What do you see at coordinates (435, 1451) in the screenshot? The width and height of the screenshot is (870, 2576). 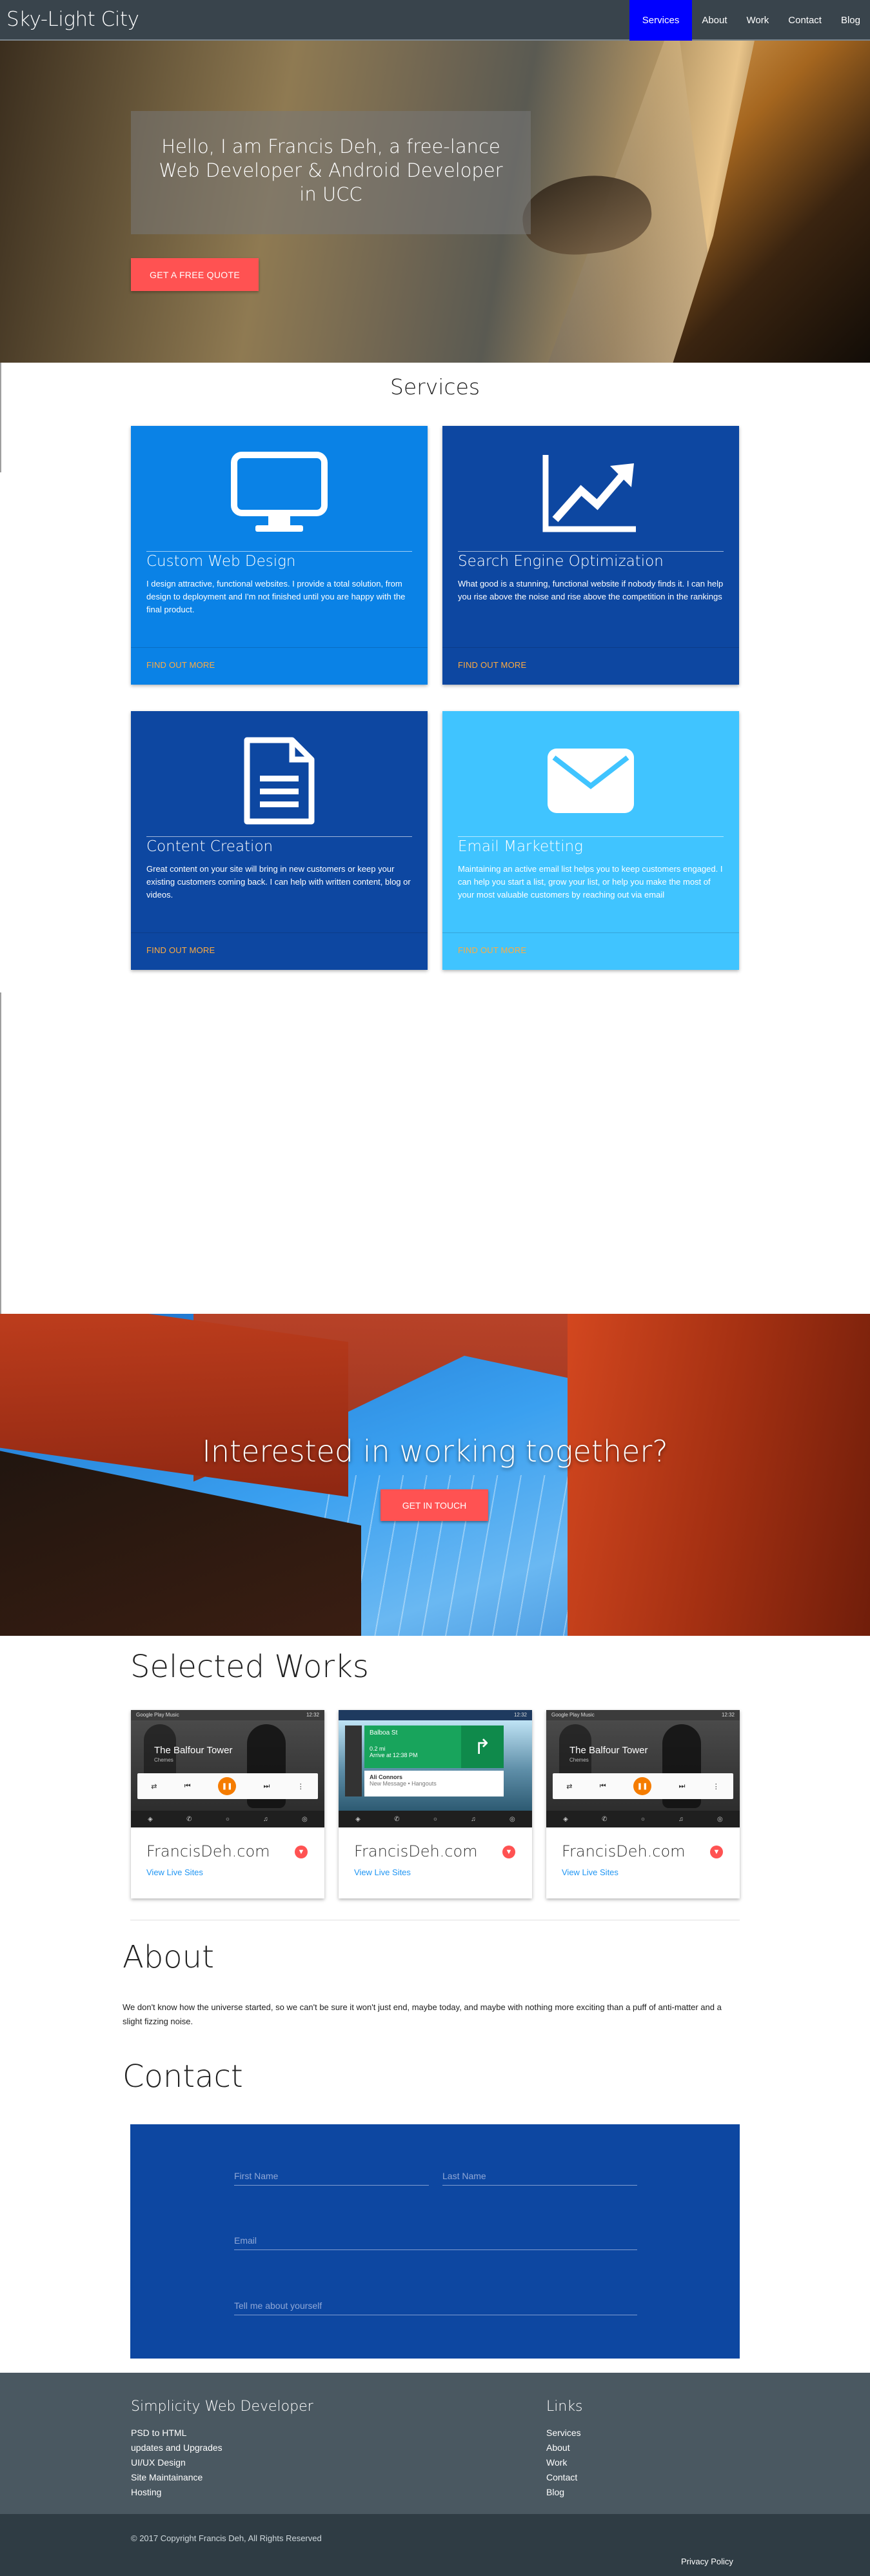 I see `cta-title: Interested in working together?` at bounding box center [435, 1451].